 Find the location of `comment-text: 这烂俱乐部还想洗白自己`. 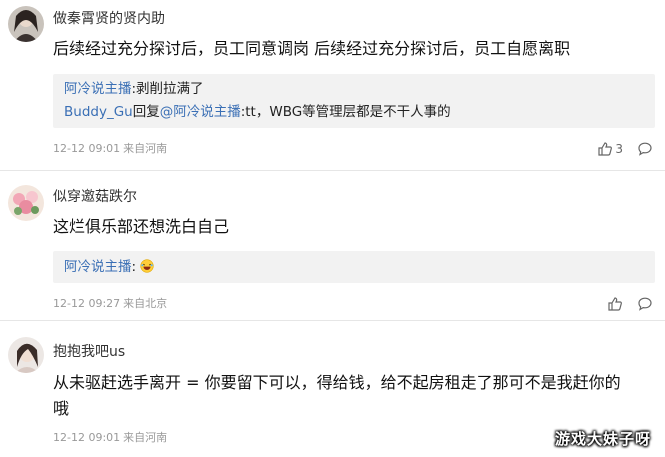

comment-text: 这烂俱乐部还想洗白自己 is located at coordinates (141, 226).